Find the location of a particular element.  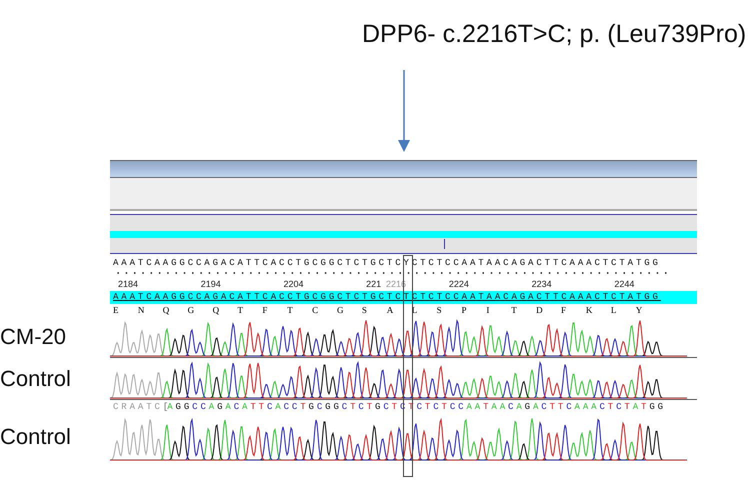

trimmed-bases: CRAATC is located at coordinates (138, 407).